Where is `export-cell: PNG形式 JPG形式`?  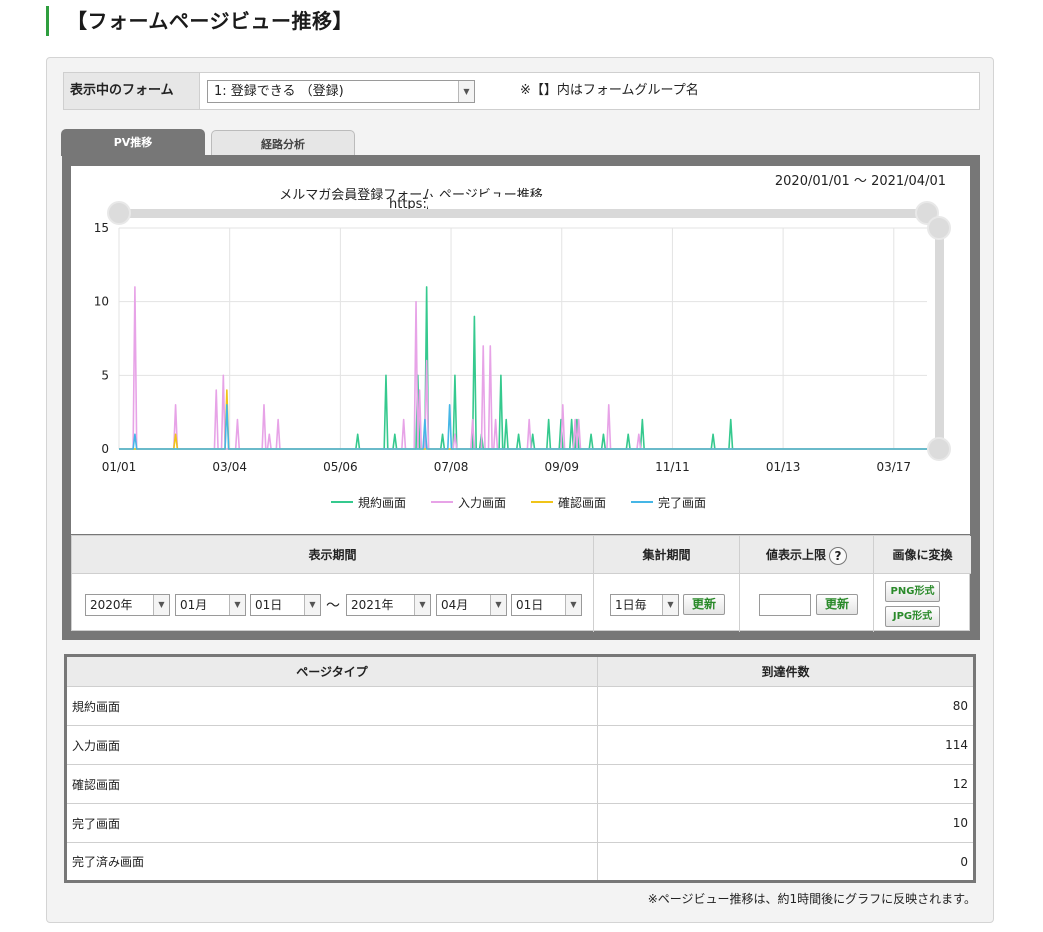
export-cell: PNG形式 JPG形式 is located at coordinates (922, 603).